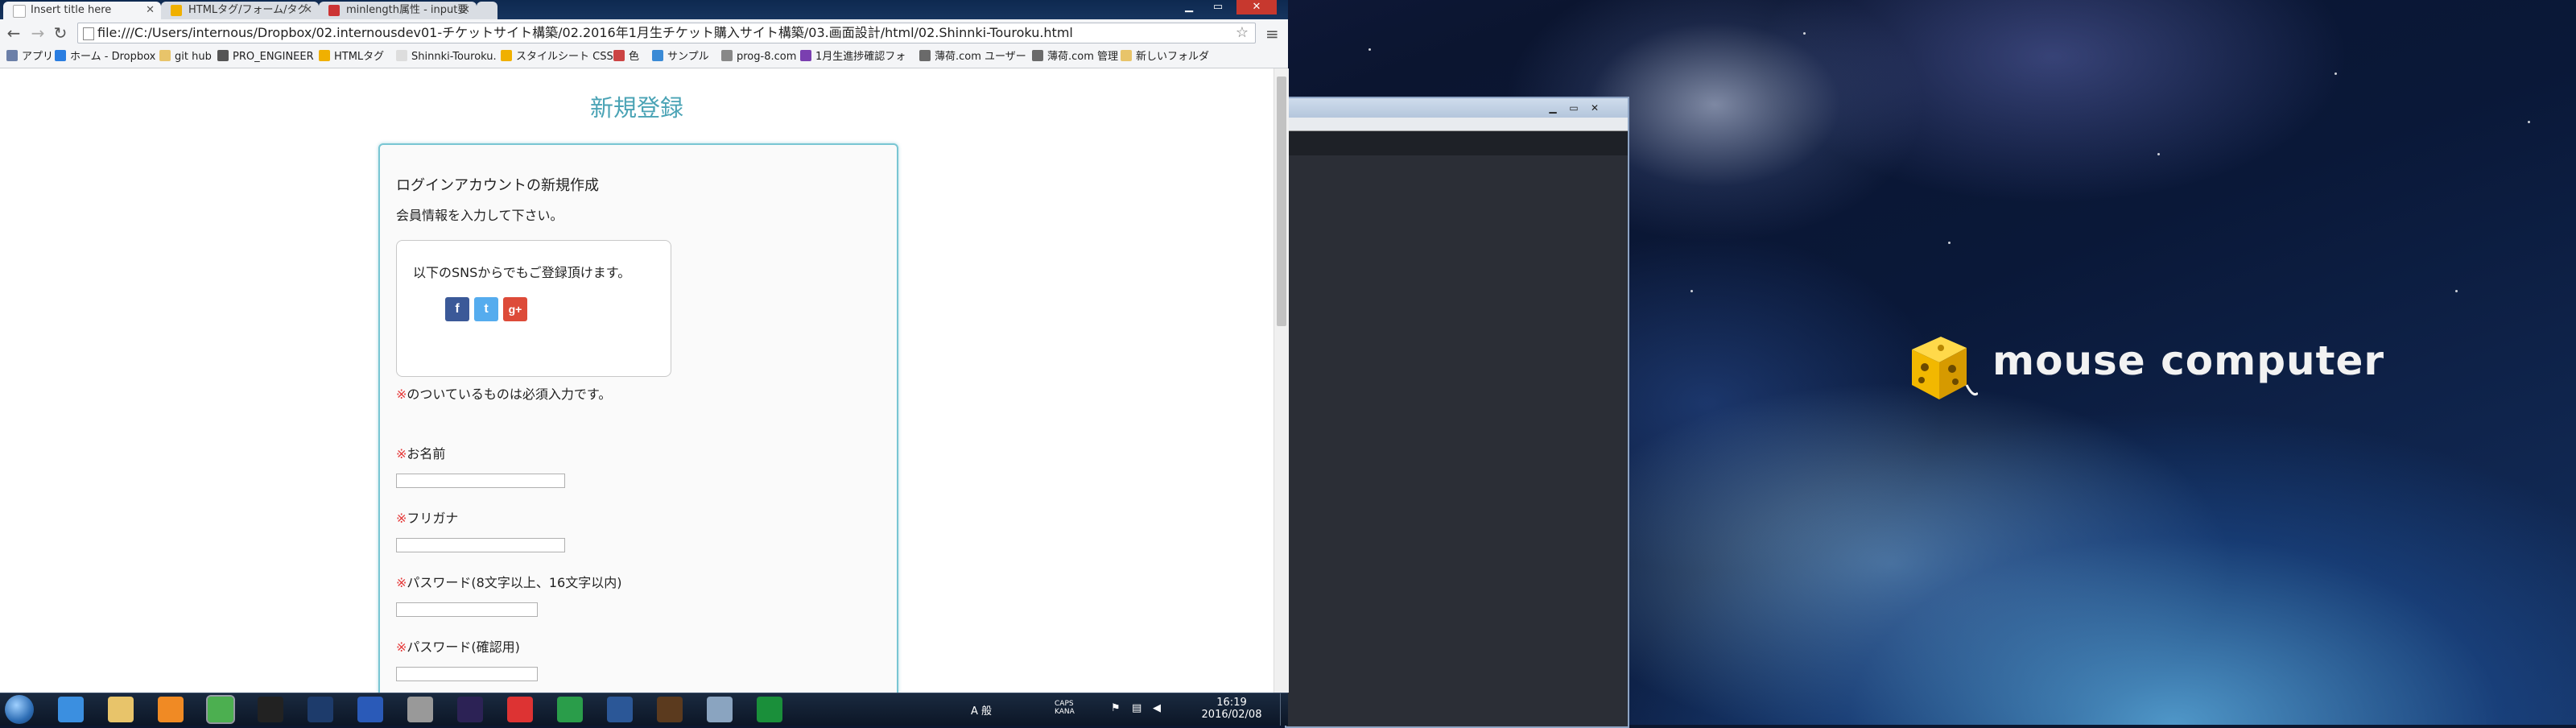 This screenshot has height=728, width=2576. What do you see at coordinates (626, 57) in the screenshot?
I see `bookmark-7: 色` at bounding box center [626, 57].